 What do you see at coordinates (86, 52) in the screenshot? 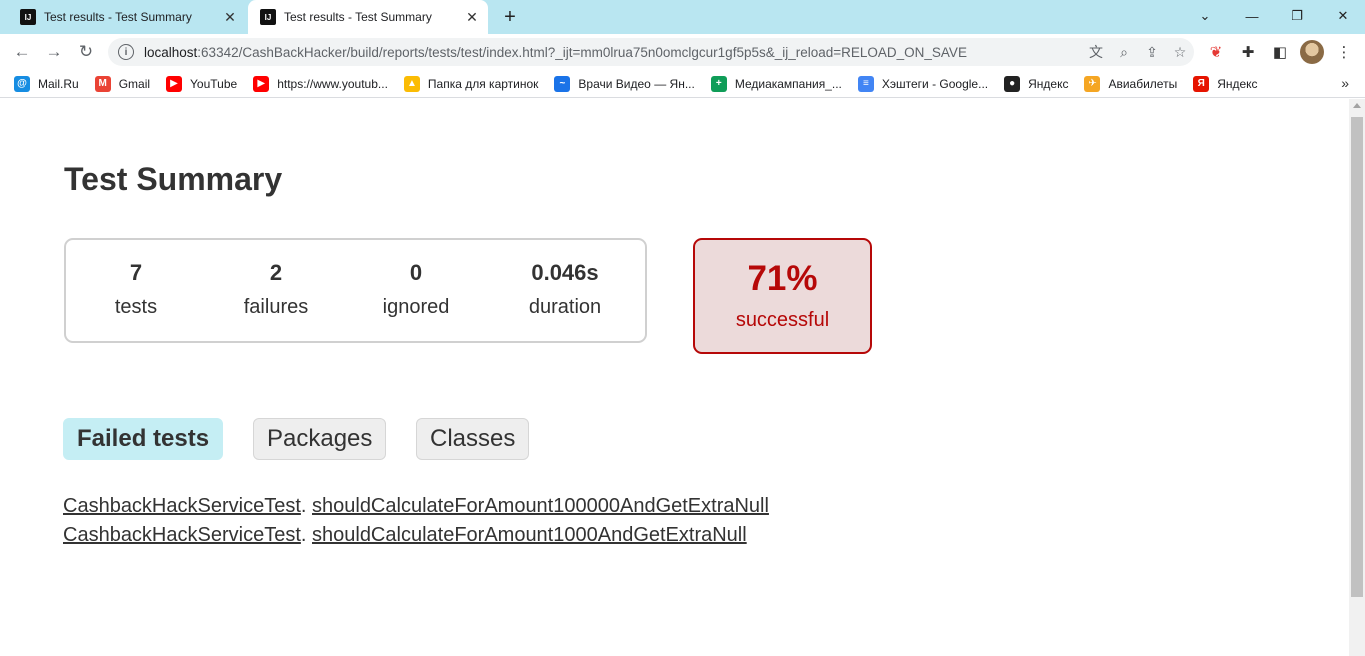
I see `reload-button: ↻` at bounding box center [86, 52].